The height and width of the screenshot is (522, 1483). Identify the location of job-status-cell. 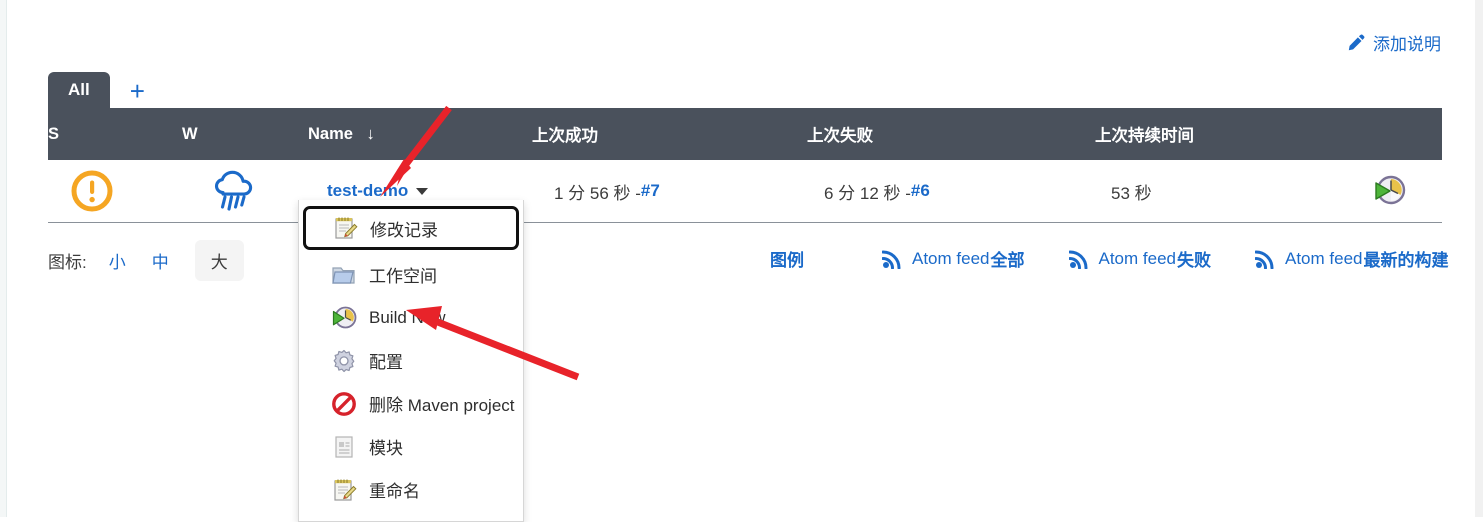
(115, 191).